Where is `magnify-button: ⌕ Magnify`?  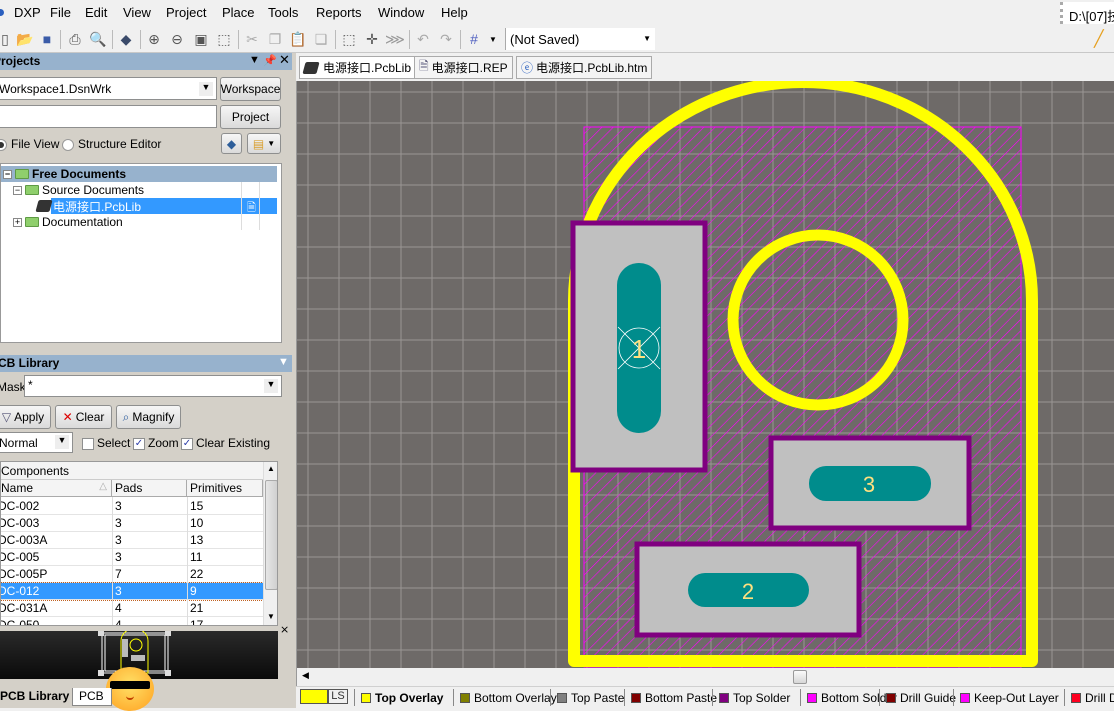
magnify-button: ⌕ Magnify is located at coordinates (148, 417).